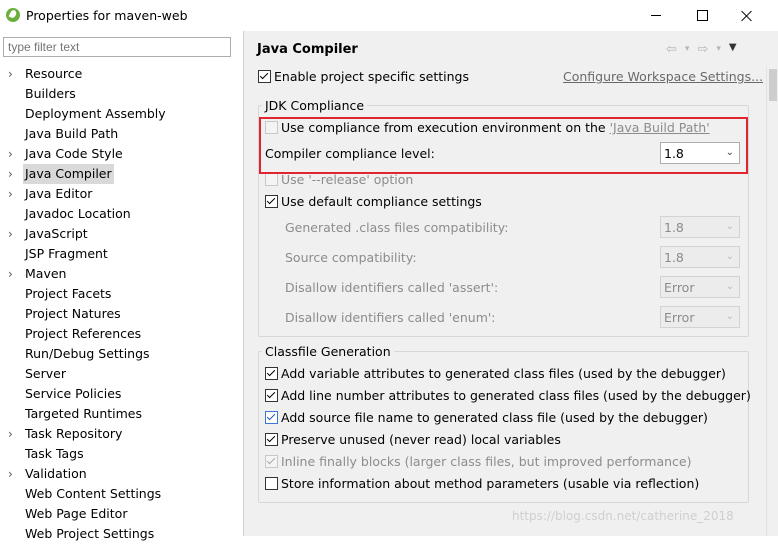 This screenshot has width=778, height=544. What do you see at coordinates (700, 317) in the screenshot?
I see `disallow-enum-select: Error ⌄` at bounding box center [700, 317].